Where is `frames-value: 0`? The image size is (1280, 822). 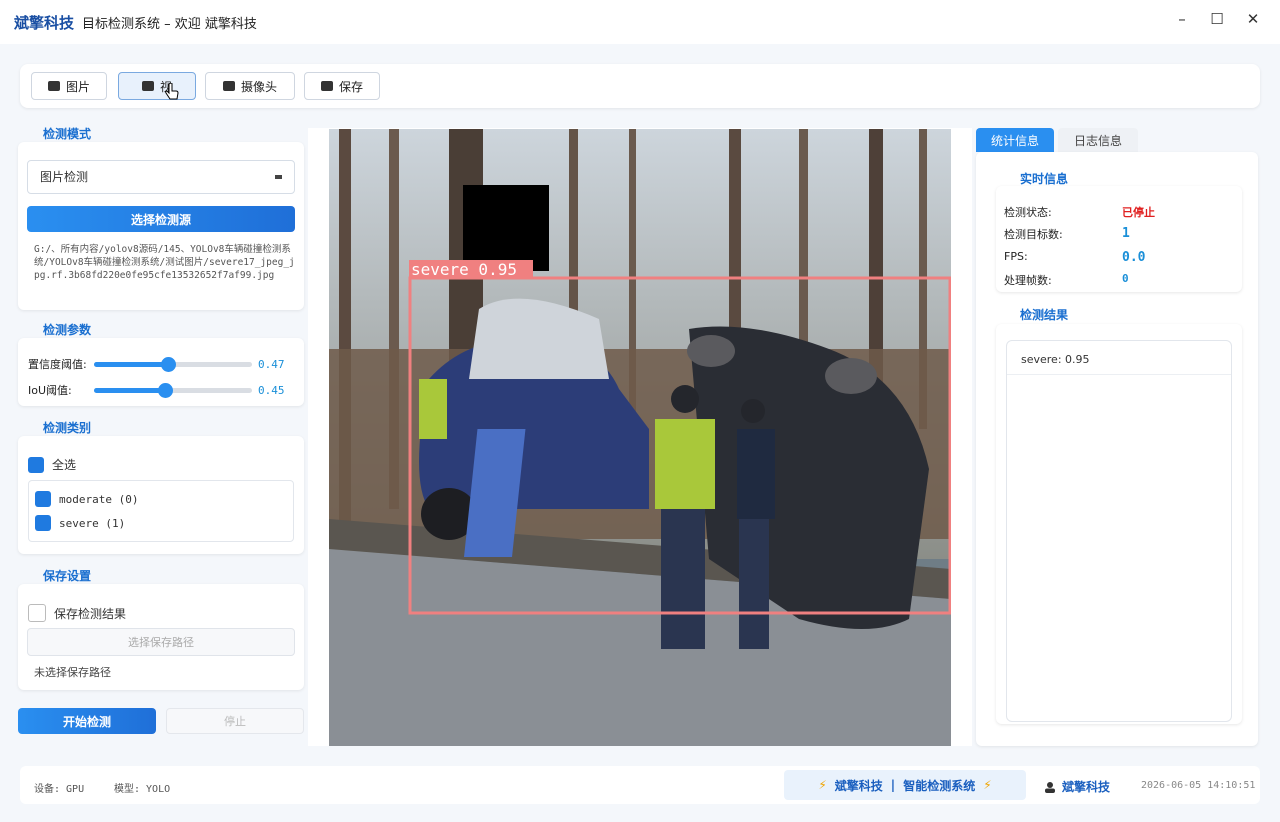
frames-value: 0 is located at coordinates (1125, 278).